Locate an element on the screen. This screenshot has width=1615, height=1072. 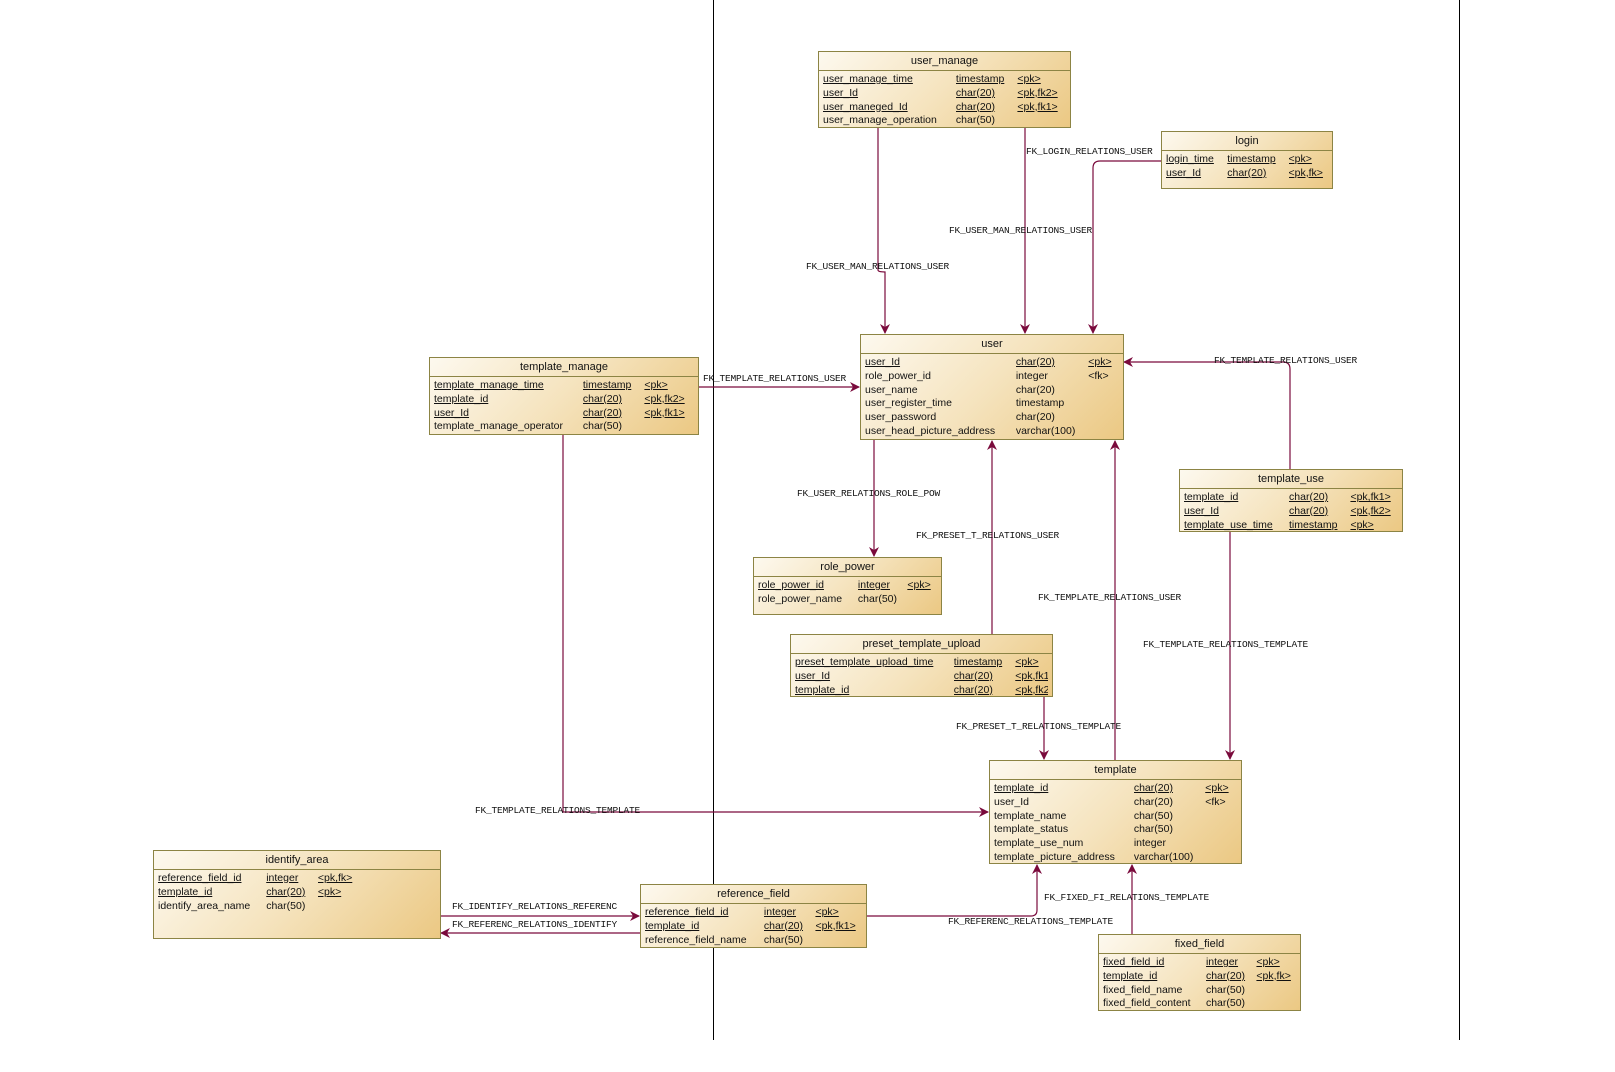
column-name: template_use_time is located at coordinates (1228, 524).